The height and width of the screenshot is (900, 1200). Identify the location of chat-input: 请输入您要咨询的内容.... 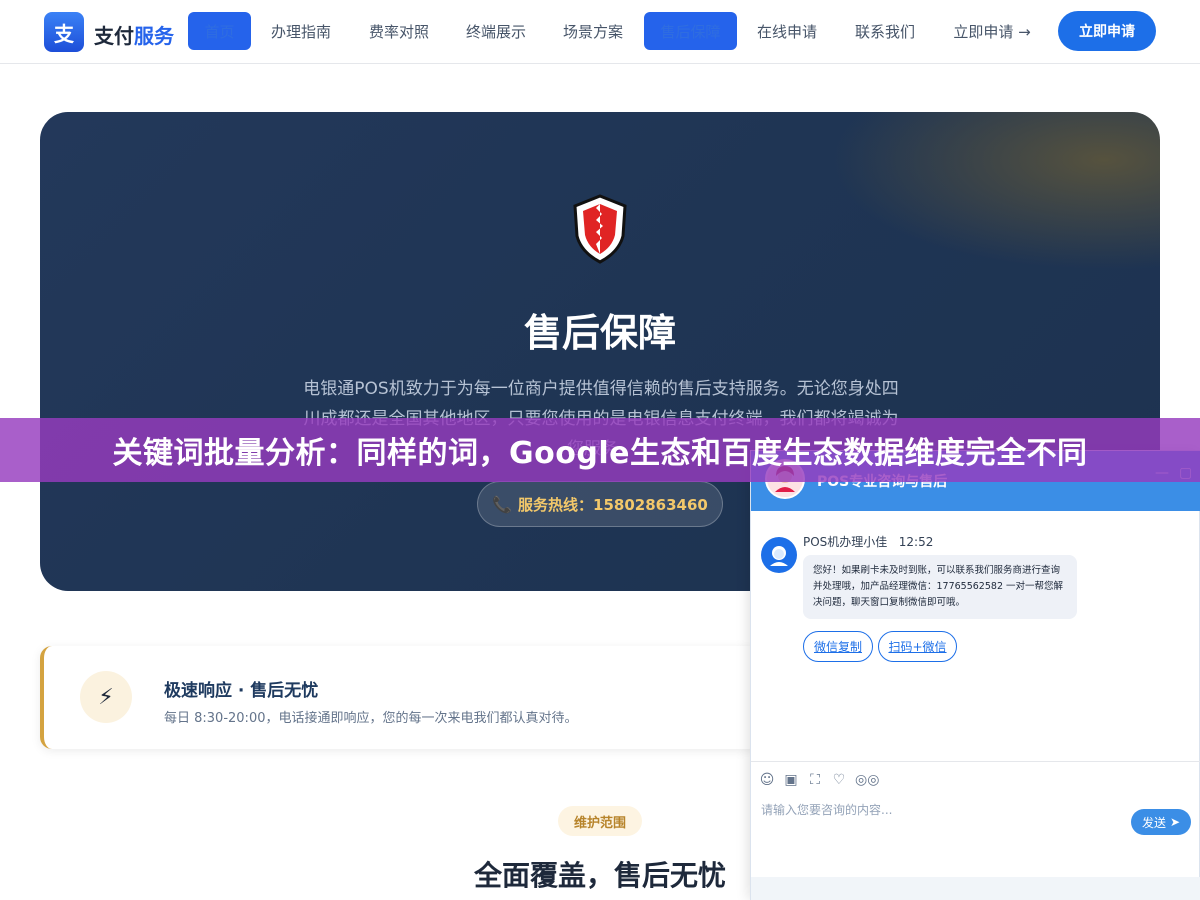
(826, 809).